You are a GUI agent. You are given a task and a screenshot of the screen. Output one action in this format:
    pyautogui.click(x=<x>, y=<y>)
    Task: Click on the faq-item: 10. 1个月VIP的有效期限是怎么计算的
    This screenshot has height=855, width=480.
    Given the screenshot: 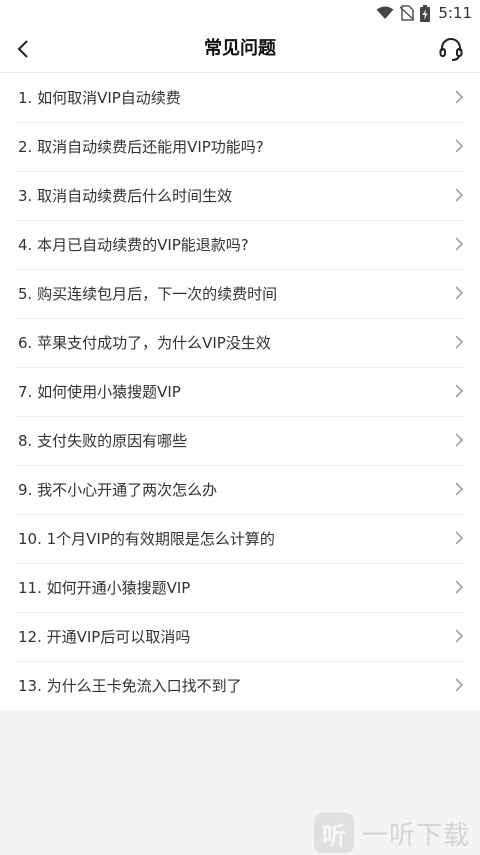 What is the action you would take?
    pyautogui.click(x=240, y=538)
    